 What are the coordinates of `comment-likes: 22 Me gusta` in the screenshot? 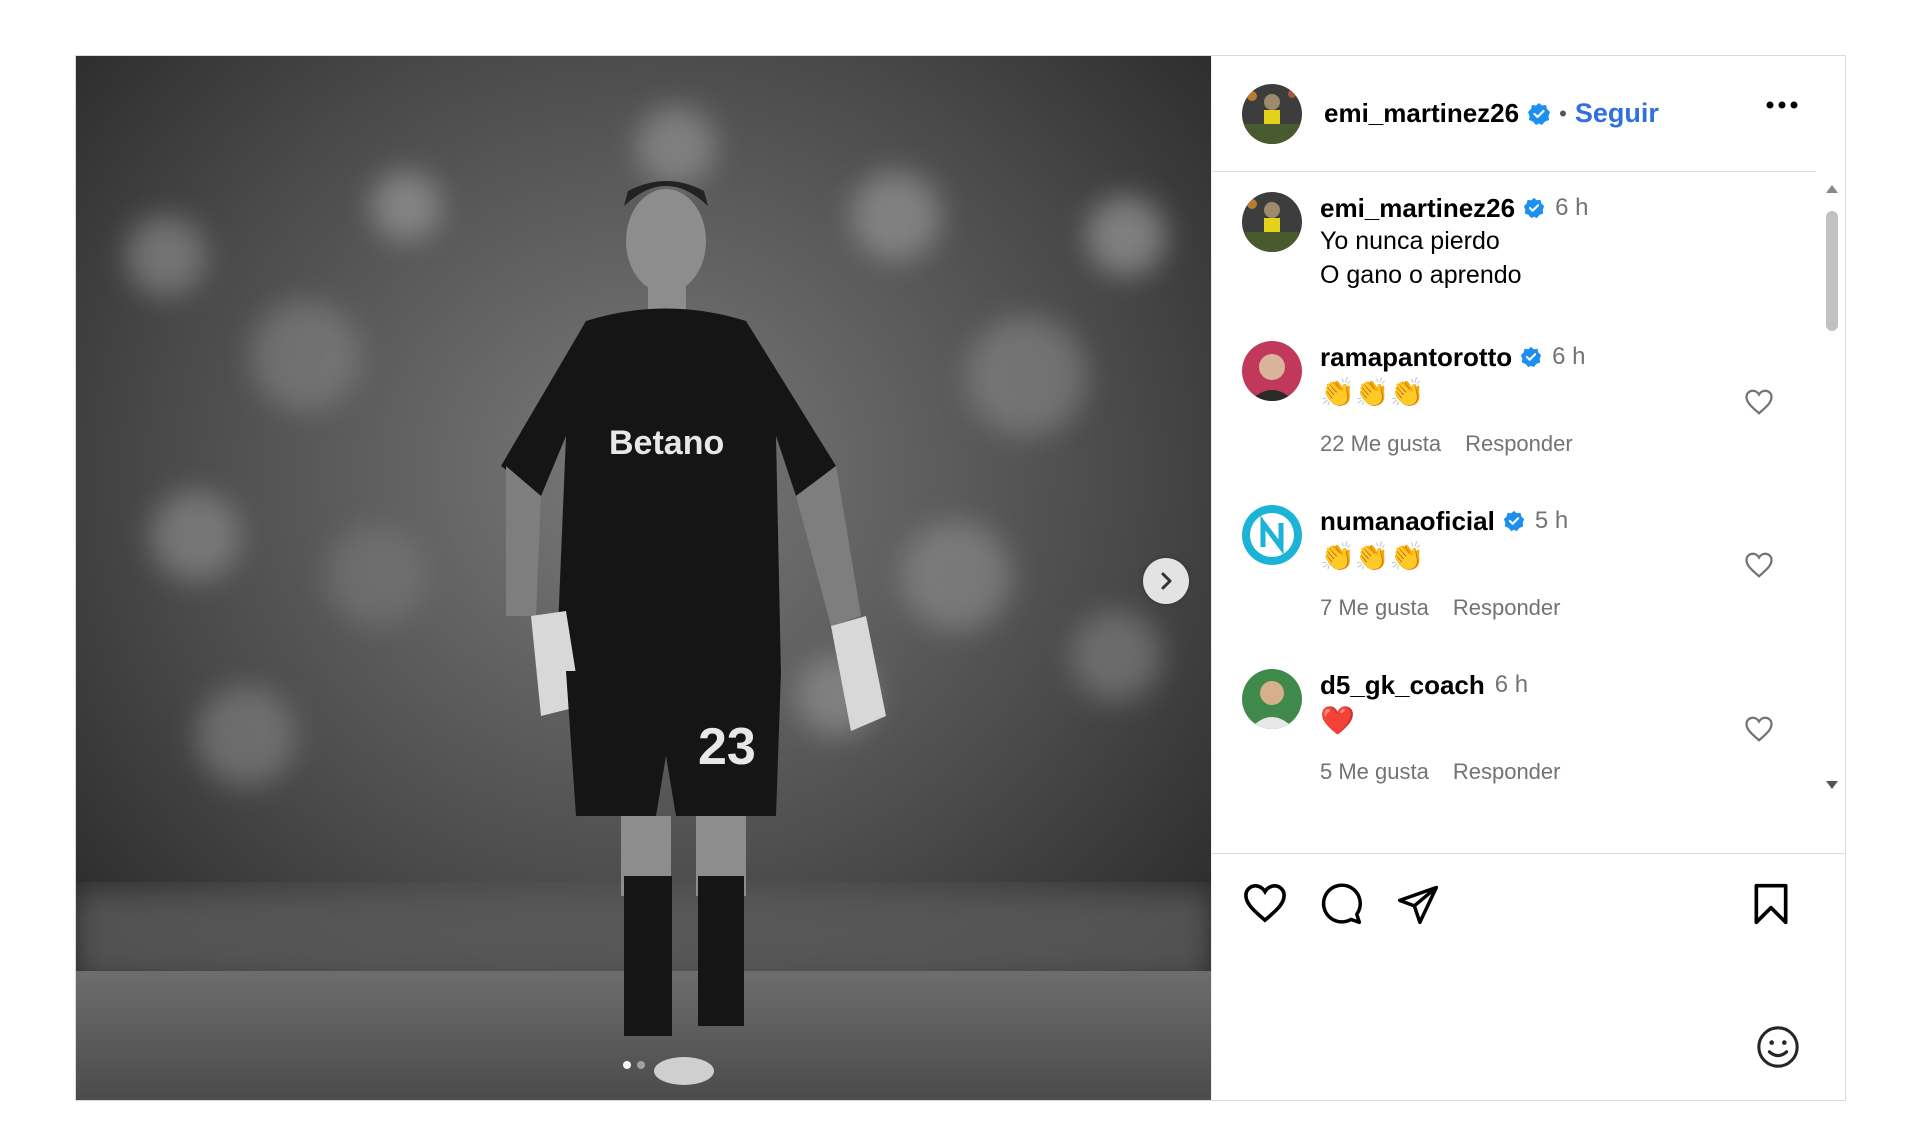 It's located at (1380, 444).